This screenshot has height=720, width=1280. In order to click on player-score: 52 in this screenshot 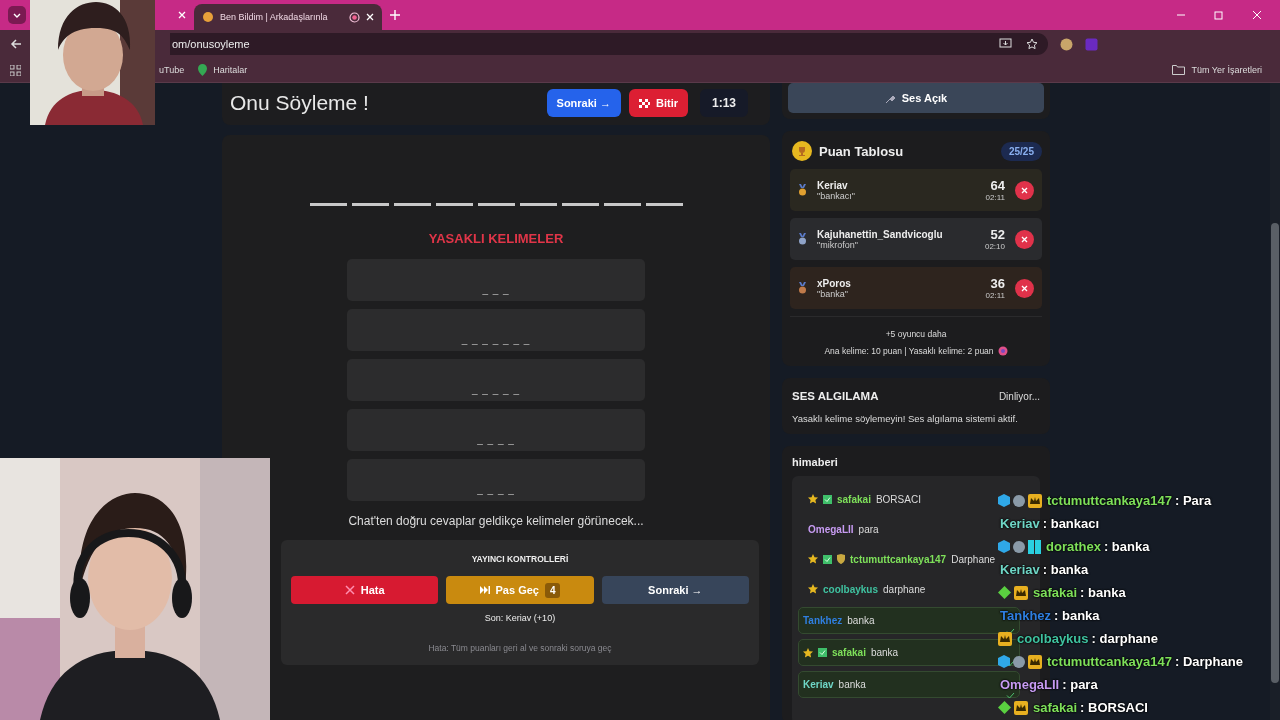, I will do `click(997, 234)`.